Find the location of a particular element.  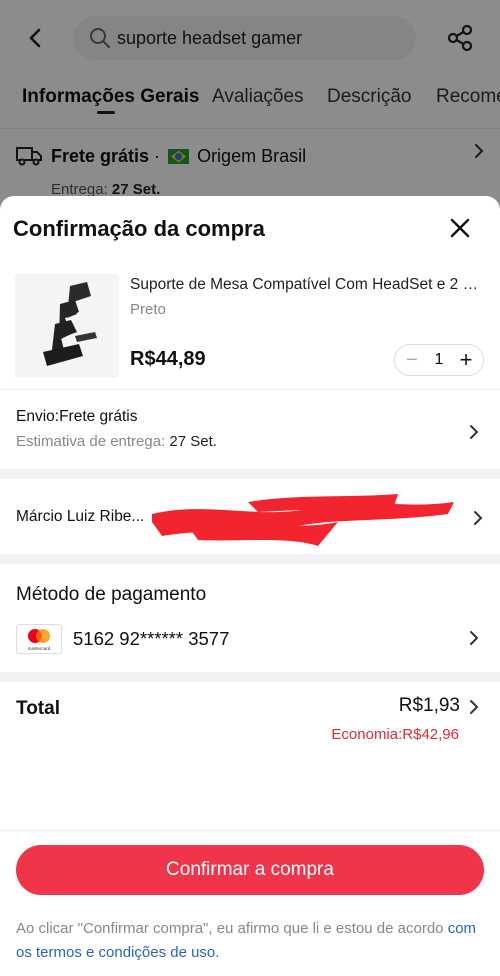

product-image is located at coordinates (67, 326).